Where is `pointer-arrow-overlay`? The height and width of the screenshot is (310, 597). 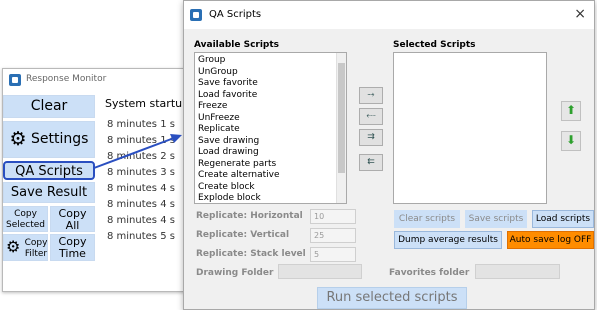
pointer-arrow-overlay is located at coordinates (137, 151).